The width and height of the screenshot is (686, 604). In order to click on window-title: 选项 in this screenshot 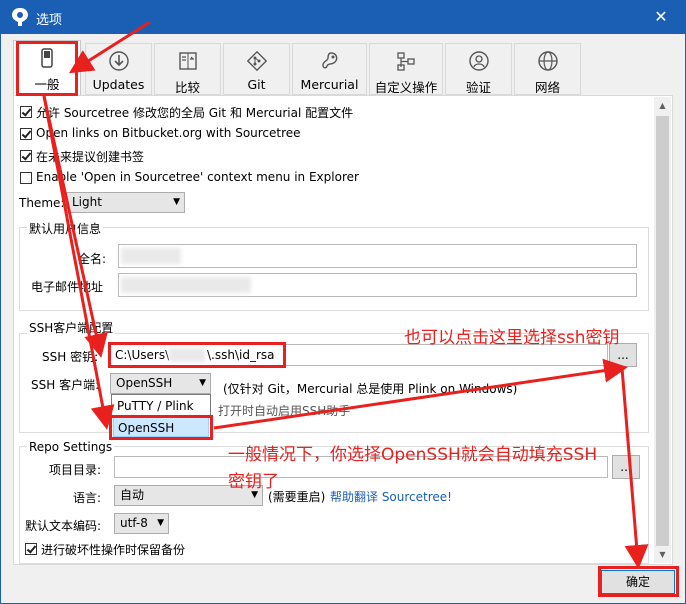, I will do `click(49, 20)`.